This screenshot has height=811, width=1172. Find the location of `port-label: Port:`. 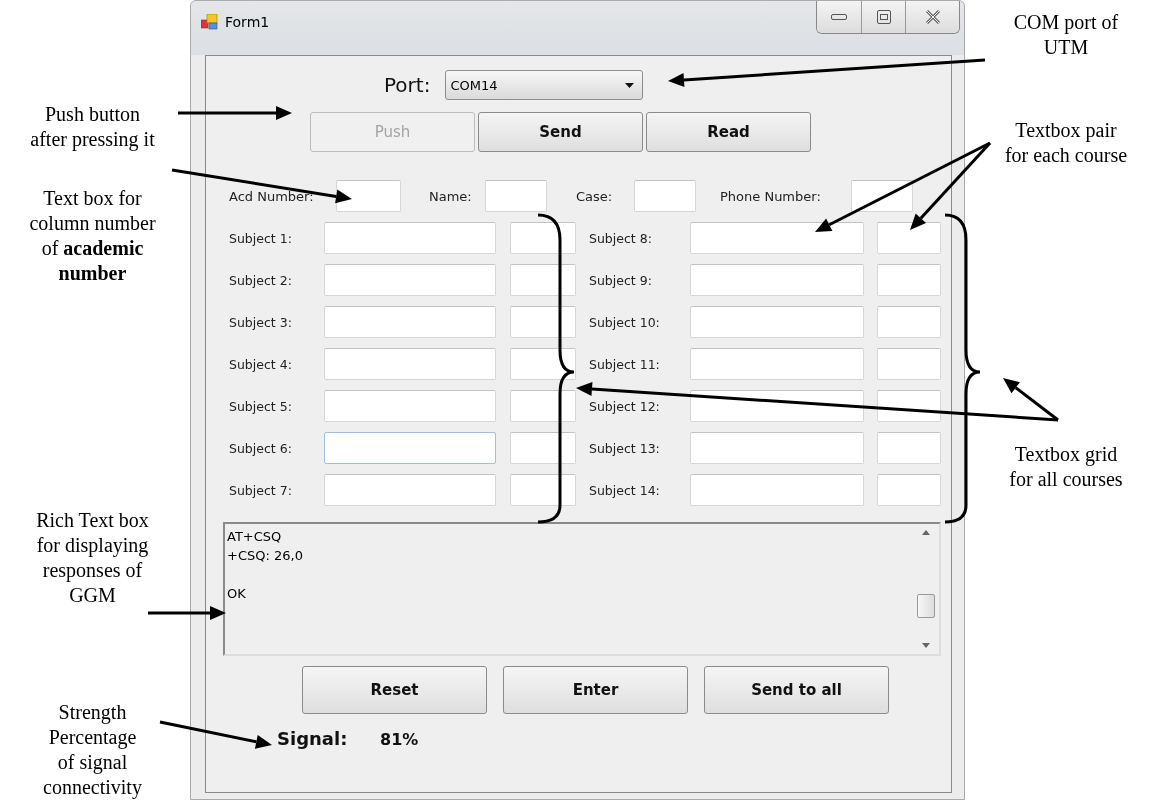

port-label: Port: is located at coordinates (407, 85).